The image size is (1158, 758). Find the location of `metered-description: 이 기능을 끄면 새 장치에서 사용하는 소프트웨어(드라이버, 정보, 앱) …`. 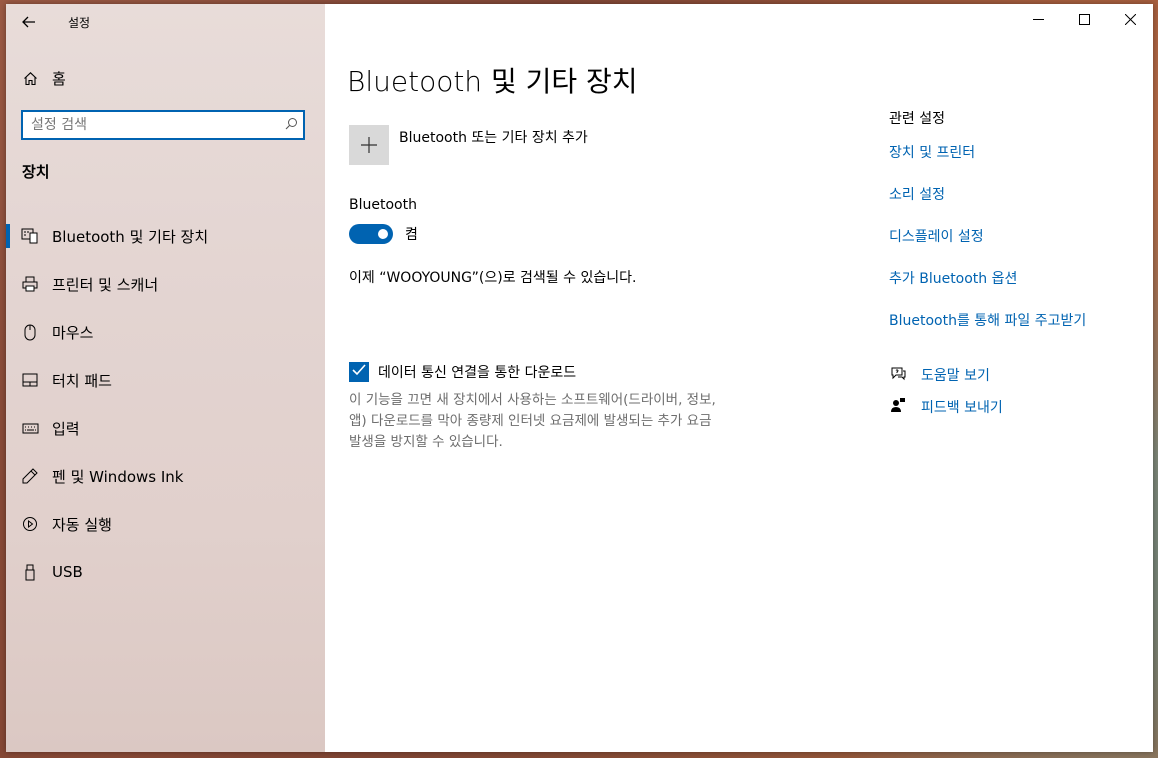

metered-description: 이 기능을 끄면 새 장치에서 사용하는 소프트웨어(드라이버, 정보, 앱) … is located at coordinates (574, 421).